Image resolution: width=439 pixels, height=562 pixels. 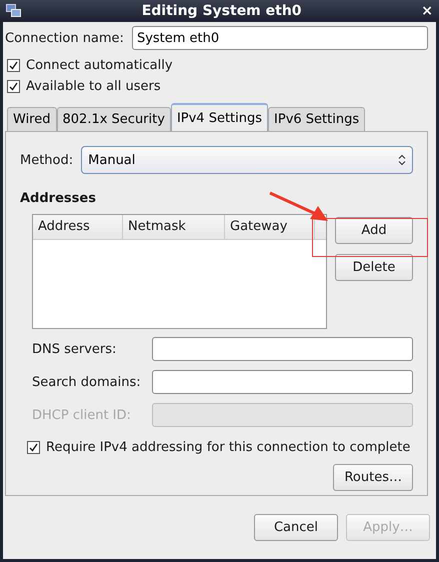 I want to click on field-label: Connection name:, so click(x=64, y=38).